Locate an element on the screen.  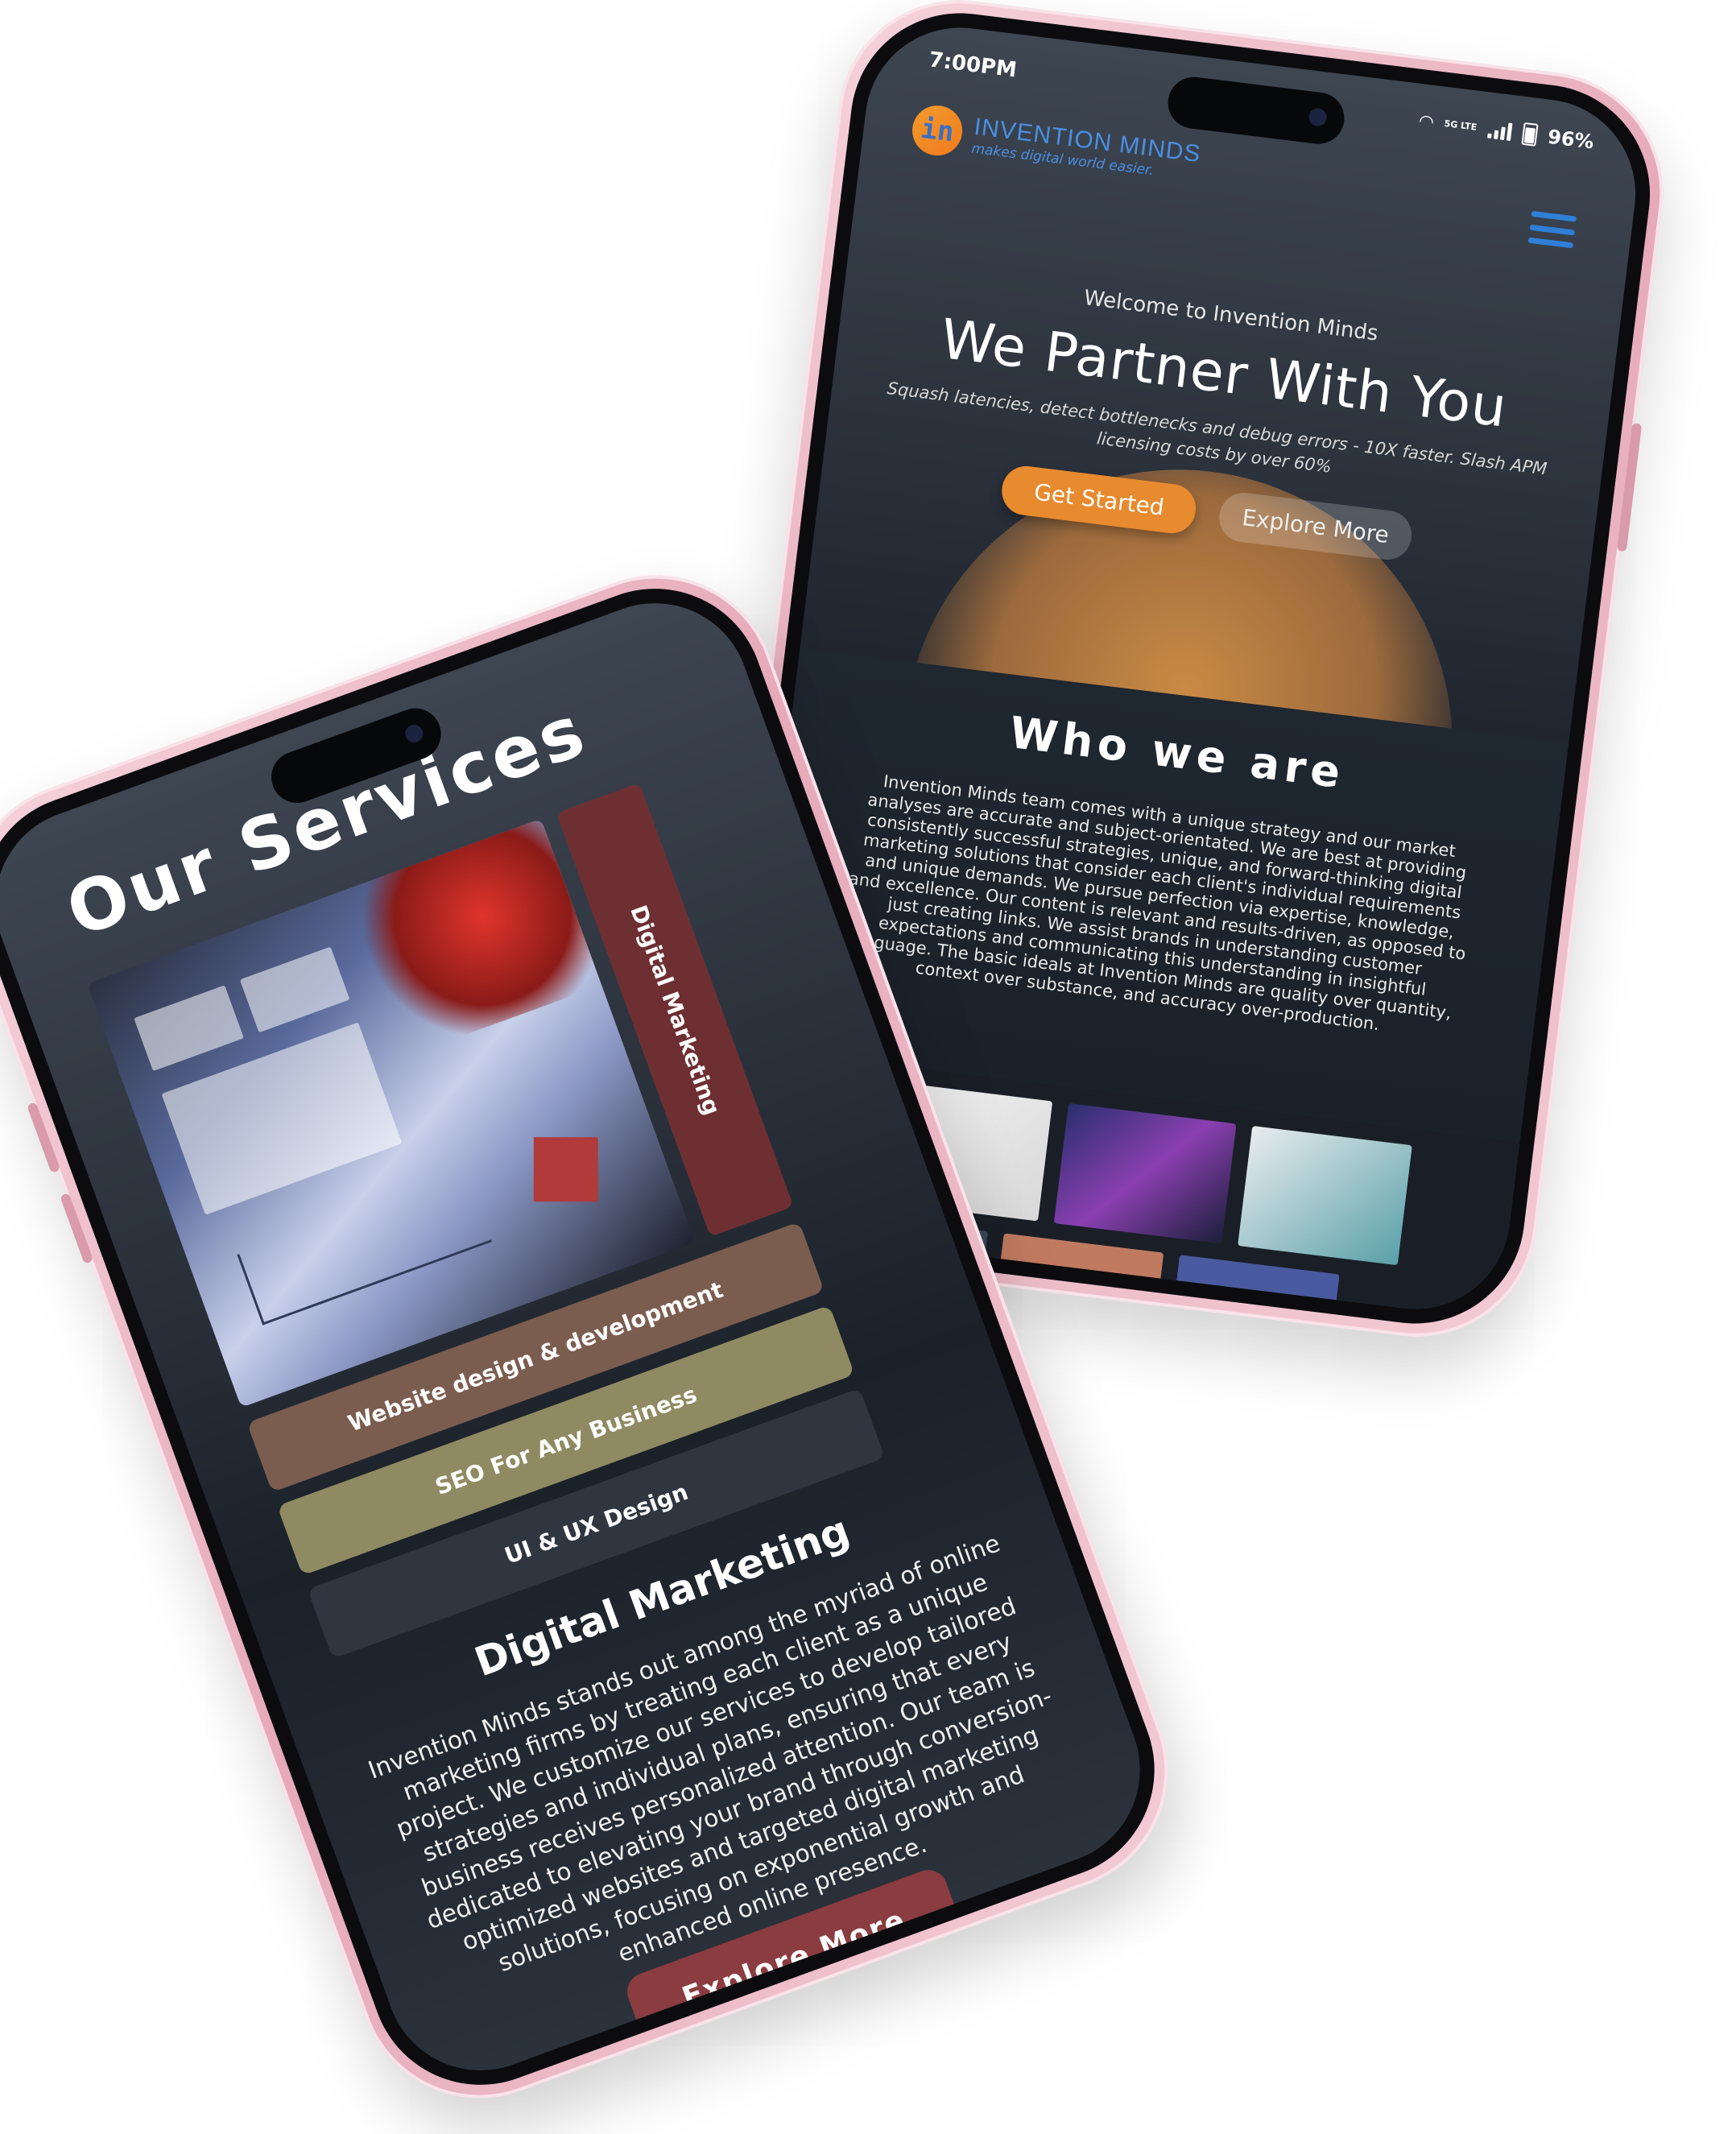
battery-percent: 96% is located at coordinates (1571, 140).